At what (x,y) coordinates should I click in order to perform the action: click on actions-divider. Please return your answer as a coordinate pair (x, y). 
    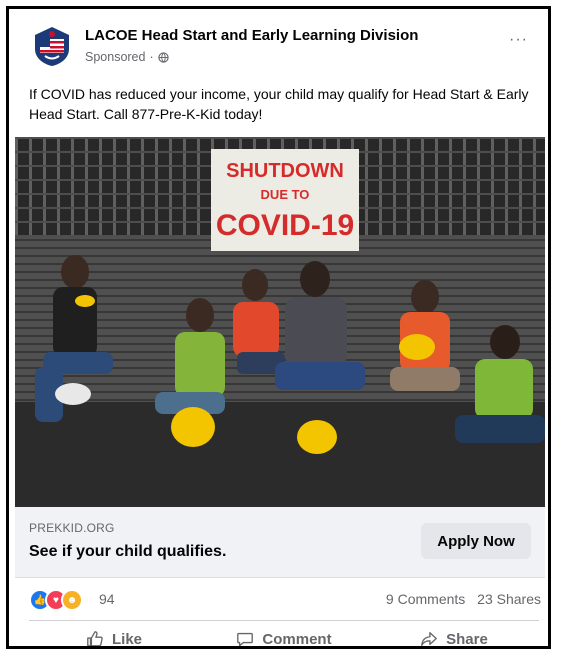
    Looking at the image, I should click on (284, 620).